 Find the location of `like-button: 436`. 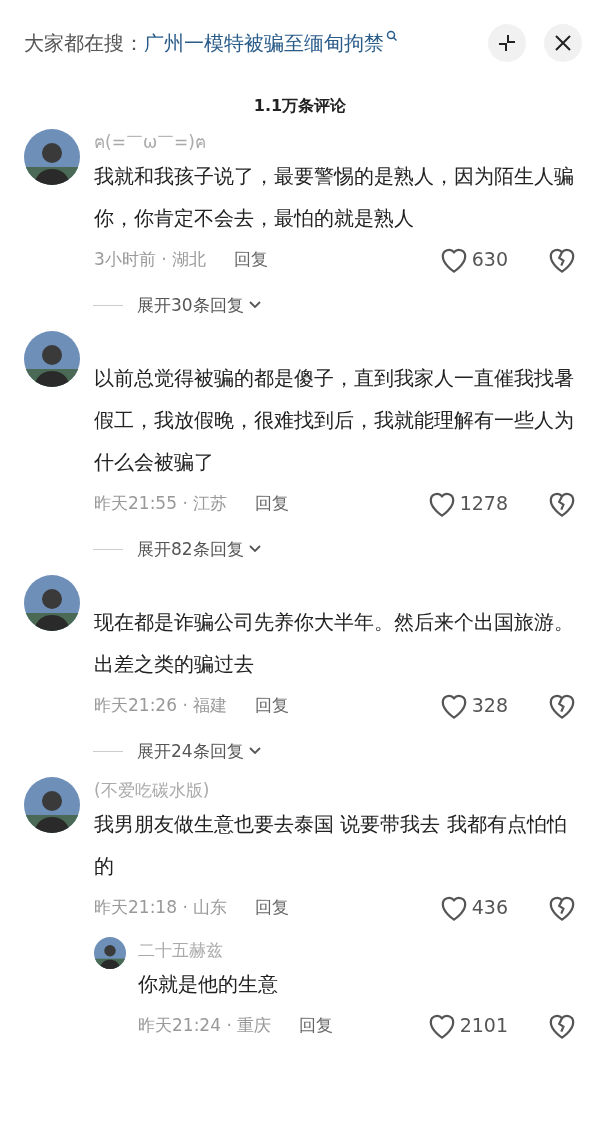

like-button: 436 is located at coordinates (473, 907).